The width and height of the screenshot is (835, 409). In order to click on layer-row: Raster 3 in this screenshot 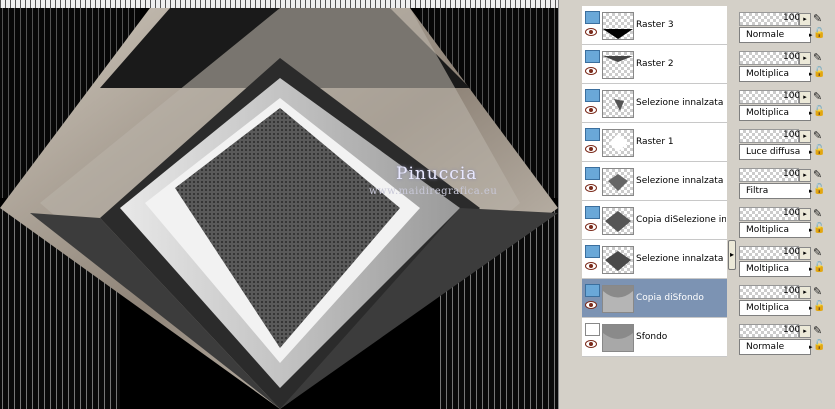, I will do `click(654, 25)`.